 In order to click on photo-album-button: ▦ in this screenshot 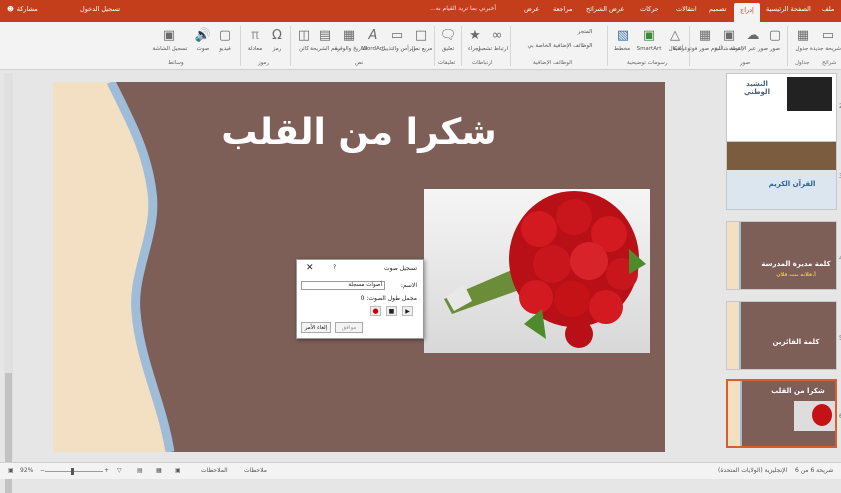, I will do `click(705, 35)`.